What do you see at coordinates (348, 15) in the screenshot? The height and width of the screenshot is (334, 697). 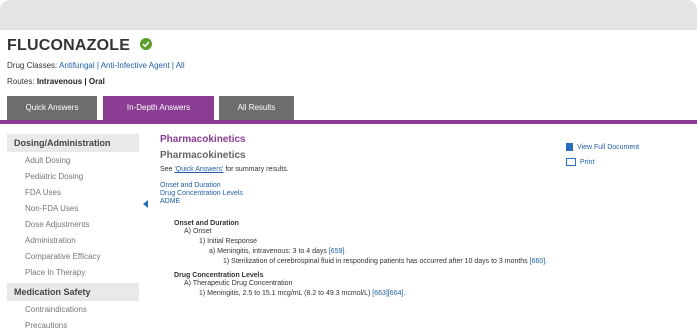 I see `top-bar` at bounding box center [348, 15].